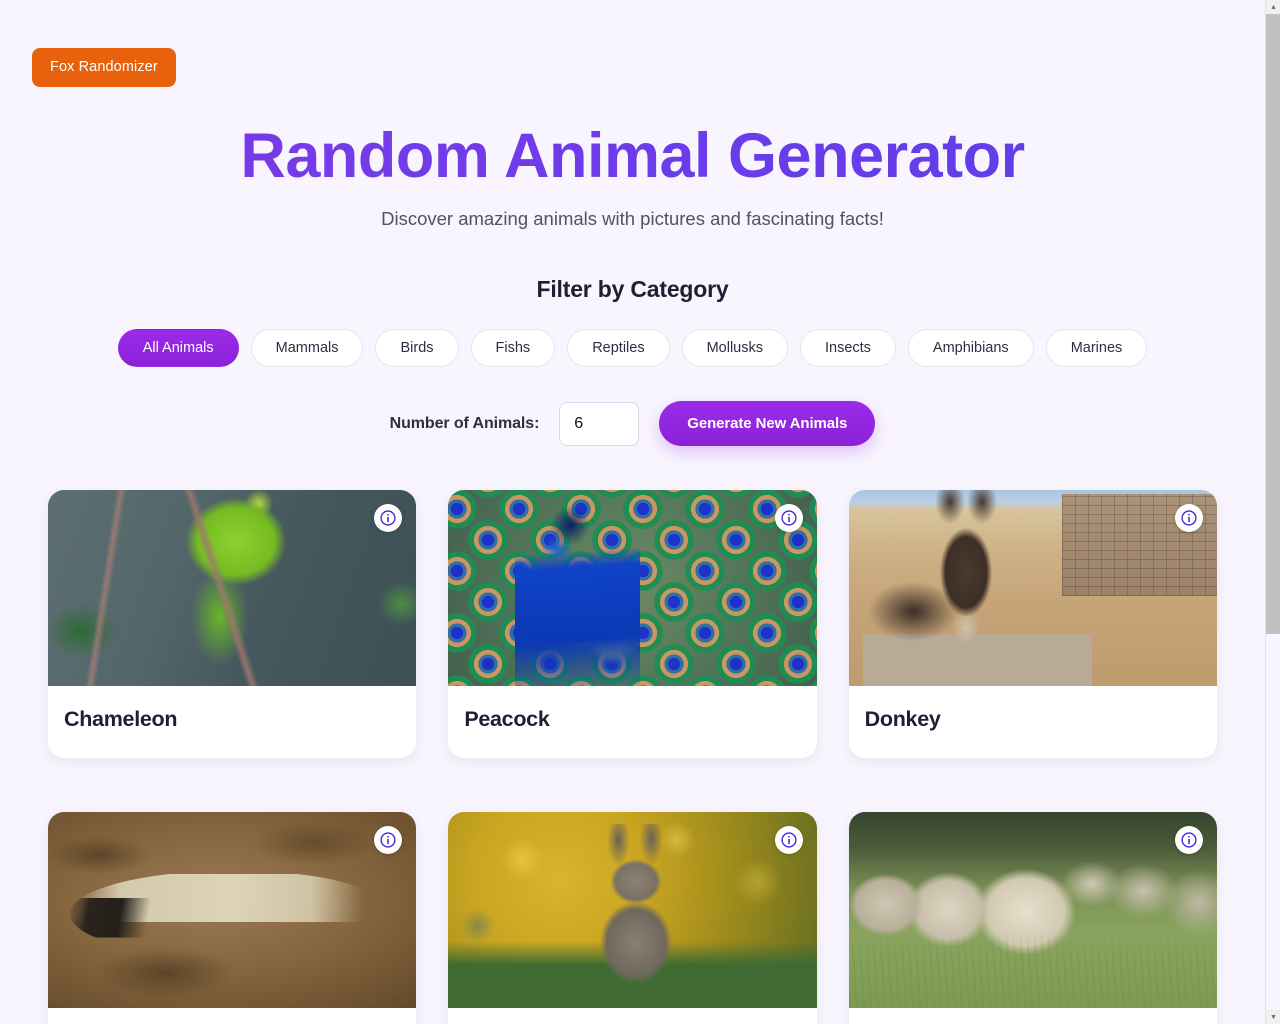 The height and width of the screenshot is (1024, 1280). Describe the element at coordinates (417, 348) in the screenshot. I see `category-chip-birds: Birds` at that location.